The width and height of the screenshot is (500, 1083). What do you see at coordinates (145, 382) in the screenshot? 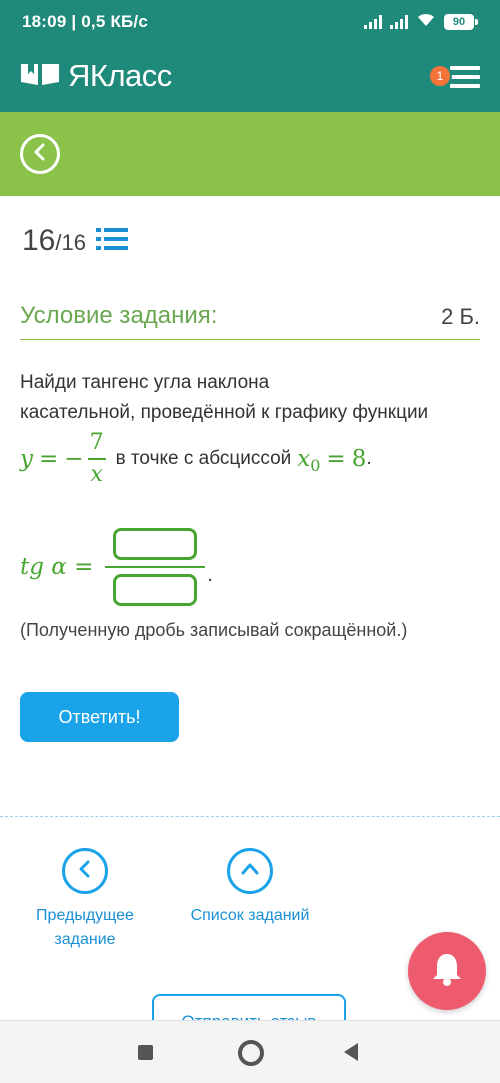
I see `task-text-line1: Найди тангенс угла наклона` at bounding box center [145, 382].